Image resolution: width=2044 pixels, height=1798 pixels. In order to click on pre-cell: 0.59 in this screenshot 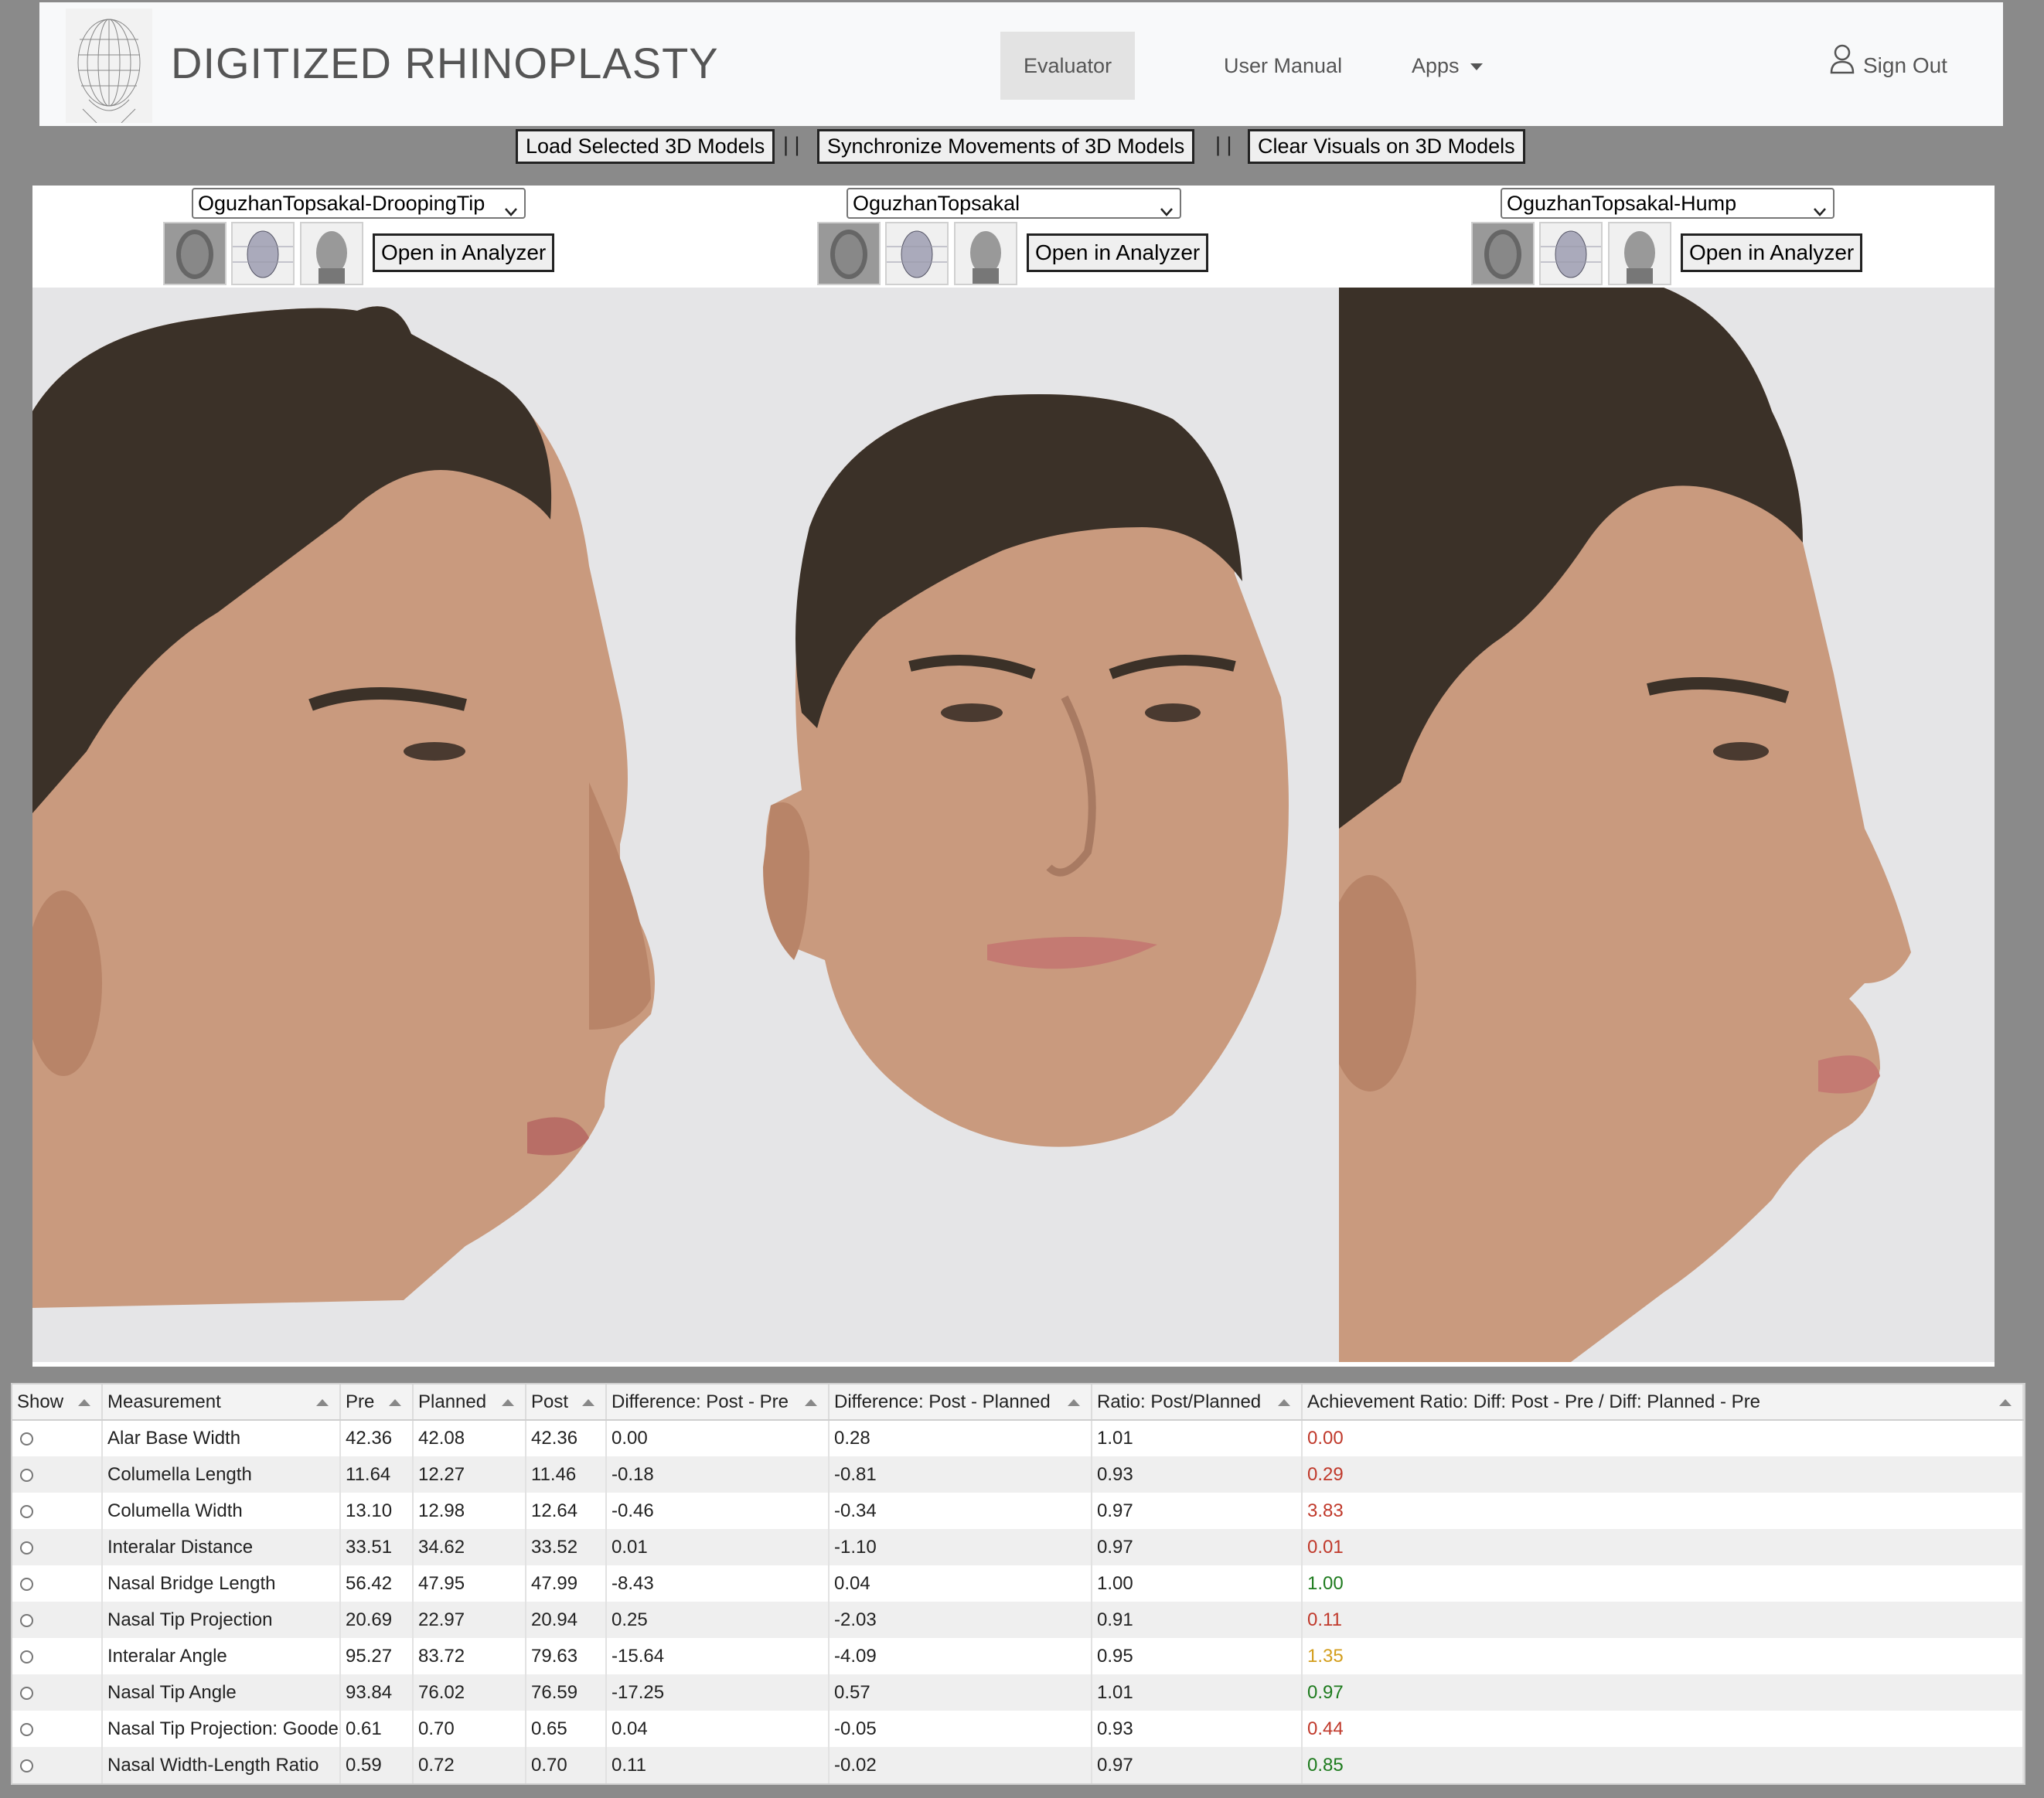, I will do `click(377, 1765)`.